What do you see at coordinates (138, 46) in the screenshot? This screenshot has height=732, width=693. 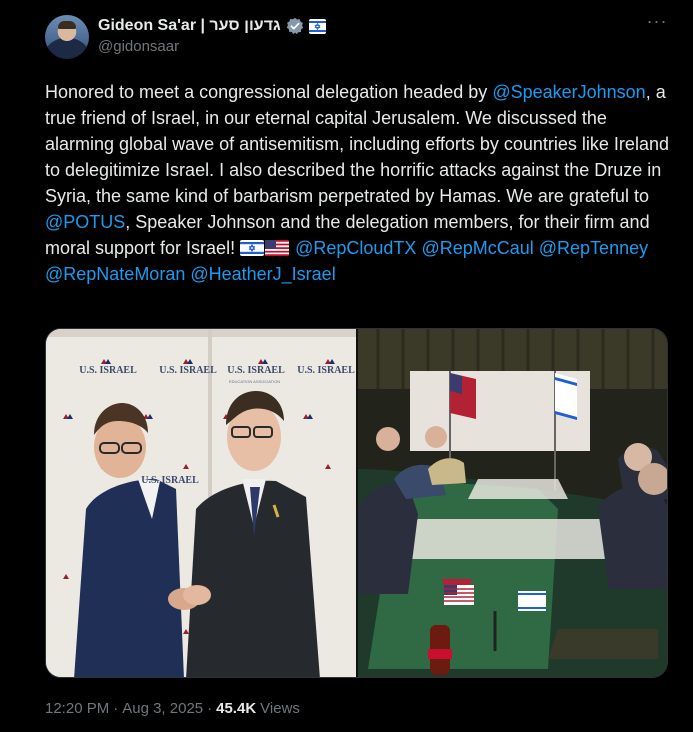 I see `author-handle: @gidonsaar` at bounding box center [138, 46].